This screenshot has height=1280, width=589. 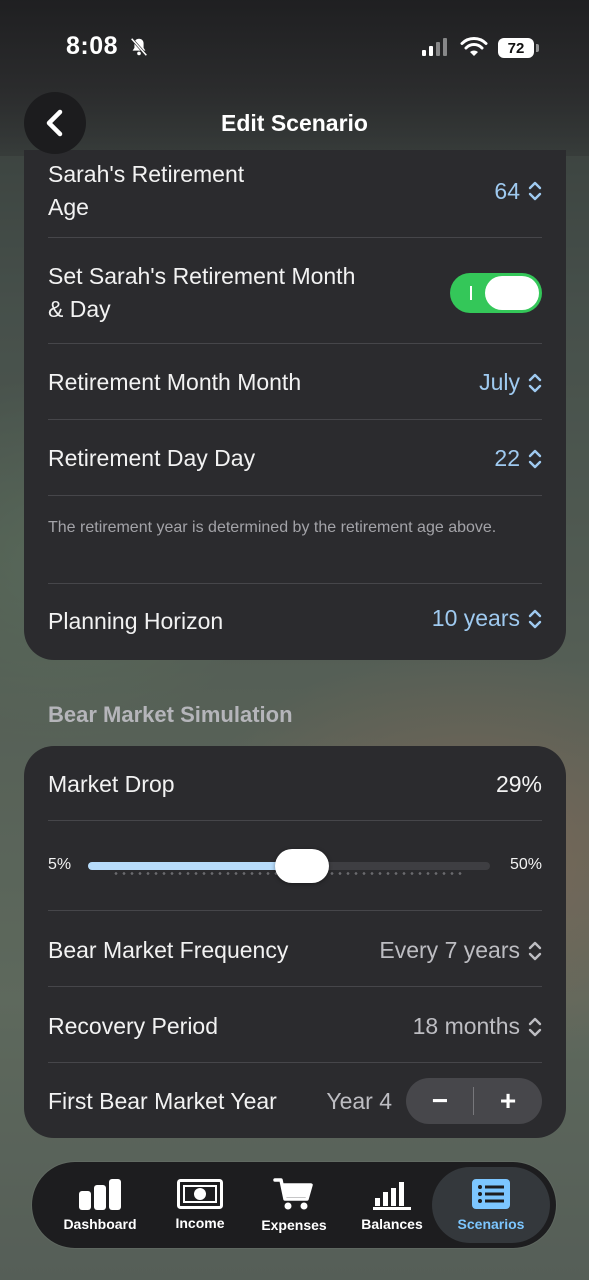 I want to click on bear-frequency-label: Bear Market Frequency, so click(x=168, y=950).